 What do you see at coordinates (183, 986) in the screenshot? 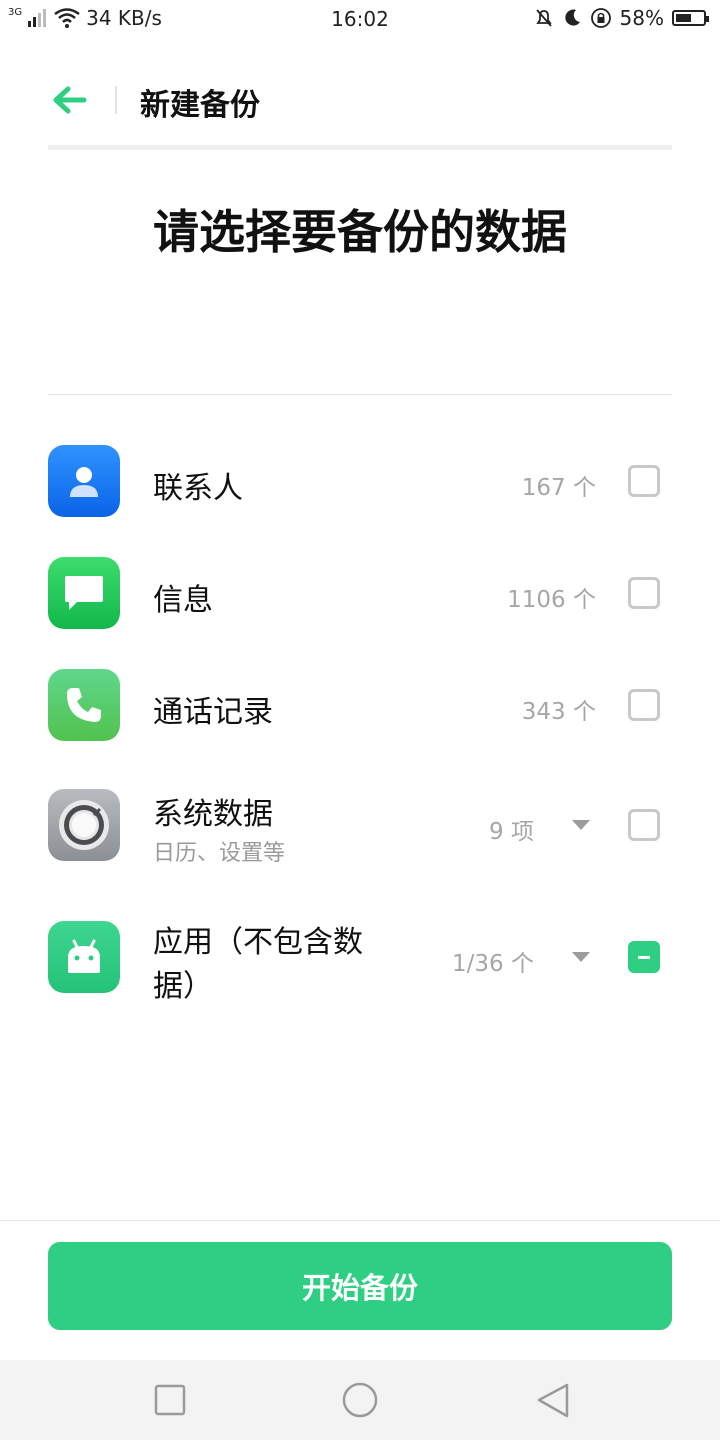
I see `item-label-line2: 据）` at bounding box center [183, 986].